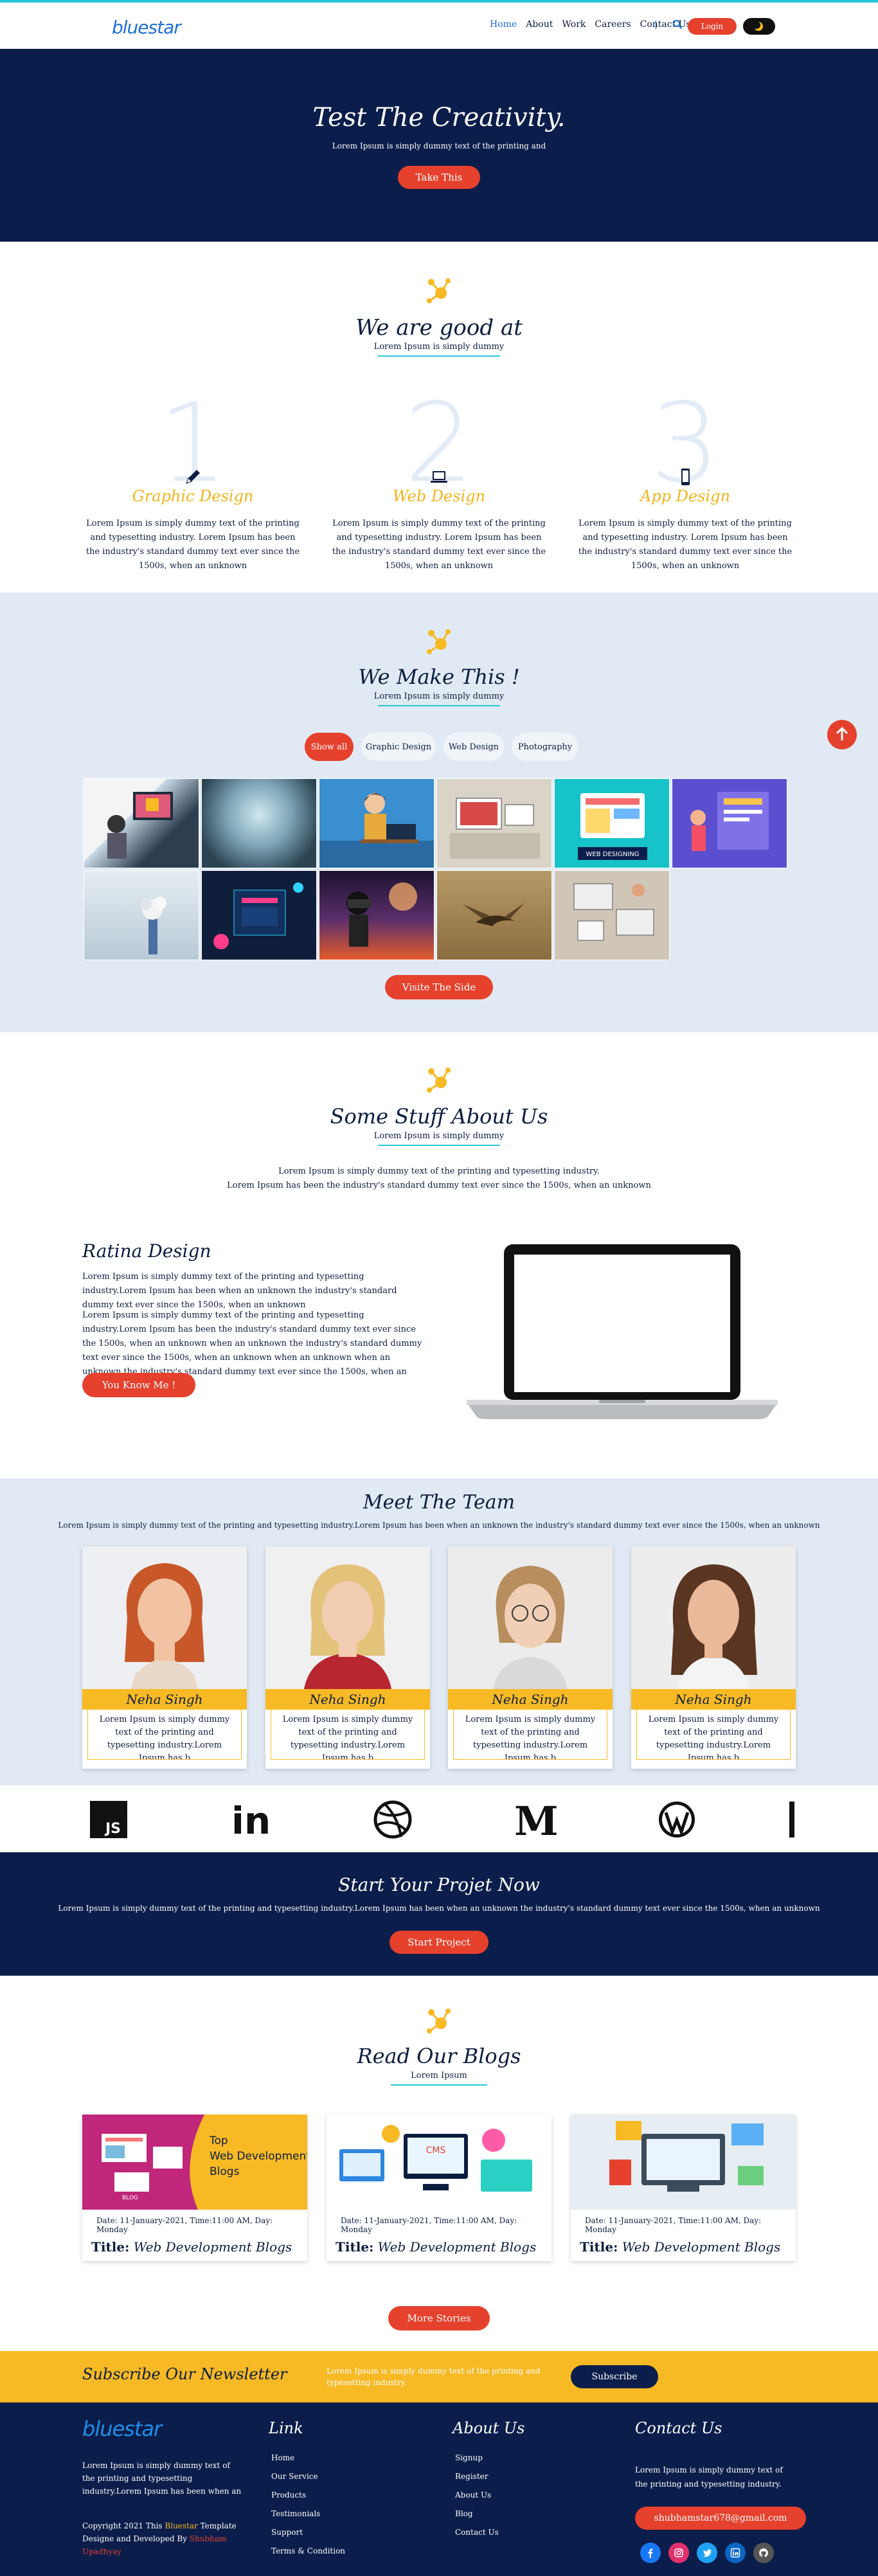  I want to click on about-heading: Ratina Design, so click(147, 1251).